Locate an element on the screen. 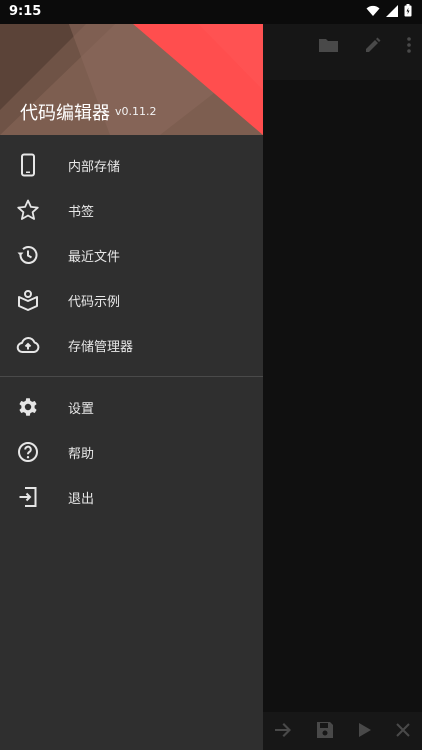 This screenshot has width=422, height=750. status-bar: 9:15 is located at coordinates (211, 12).